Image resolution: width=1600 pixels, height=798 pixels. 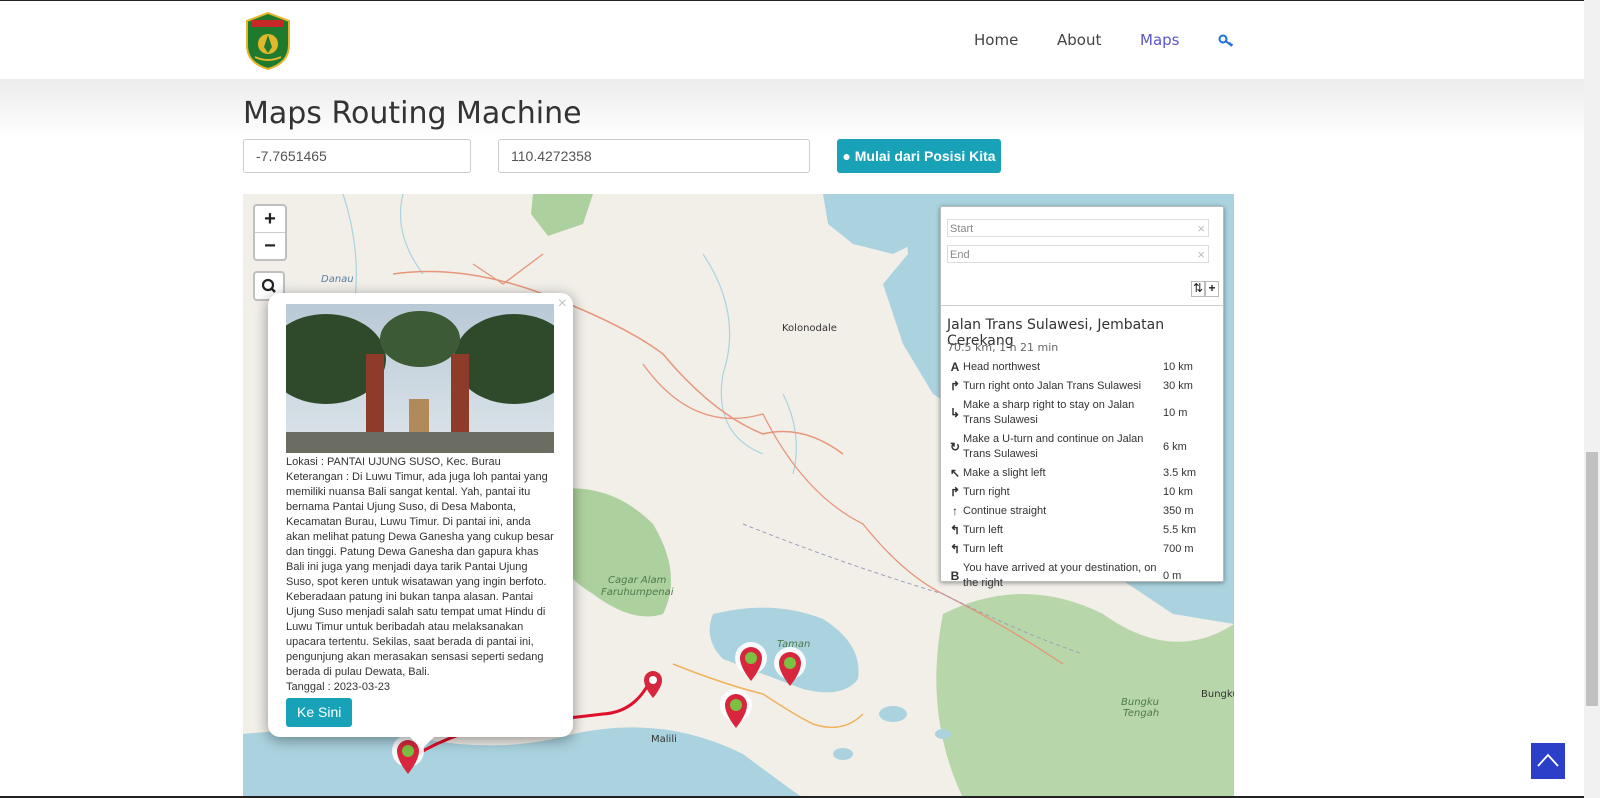 What do you see at coordinates (1079, 492) in the screenshot?
I see `instruction-row: ↱ Turn right 10 km` at bounding box center [1079, 492].